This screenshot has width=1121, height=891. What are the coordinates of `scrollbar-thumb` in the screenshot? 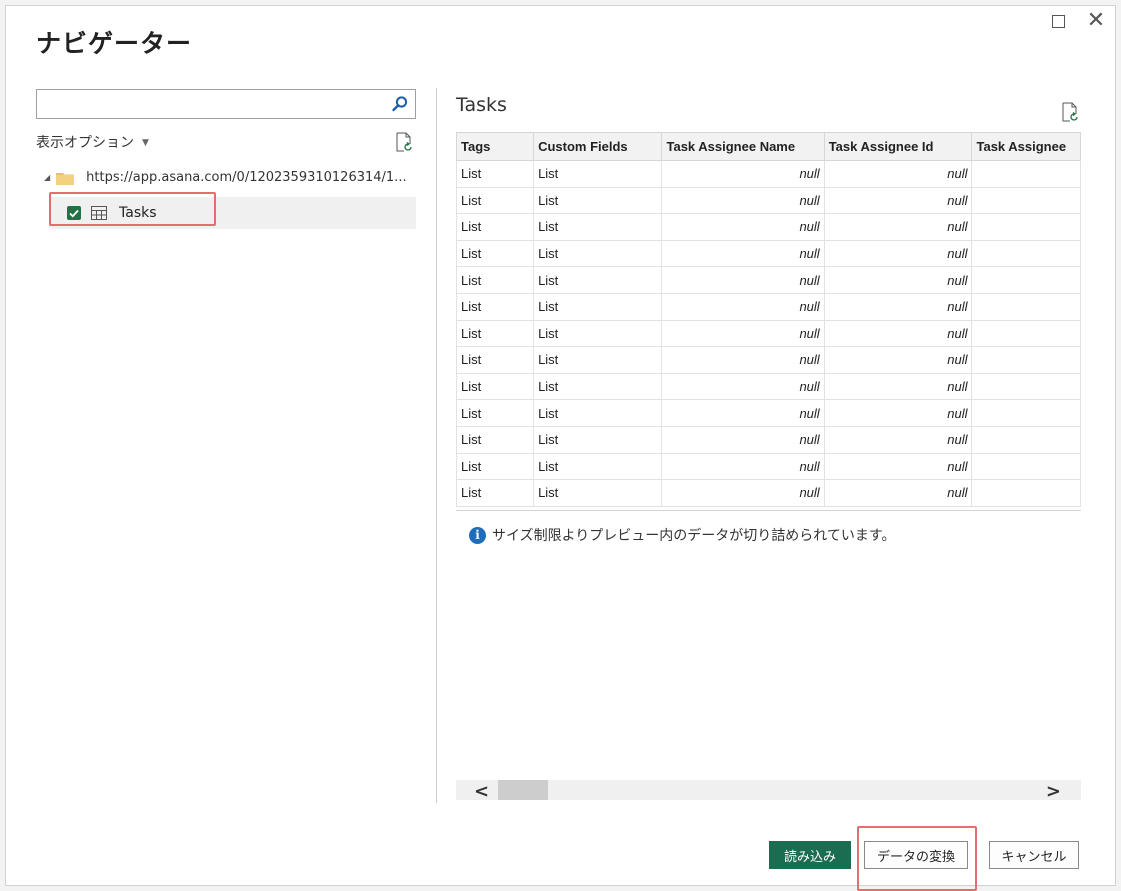 It's located at (523, 790).